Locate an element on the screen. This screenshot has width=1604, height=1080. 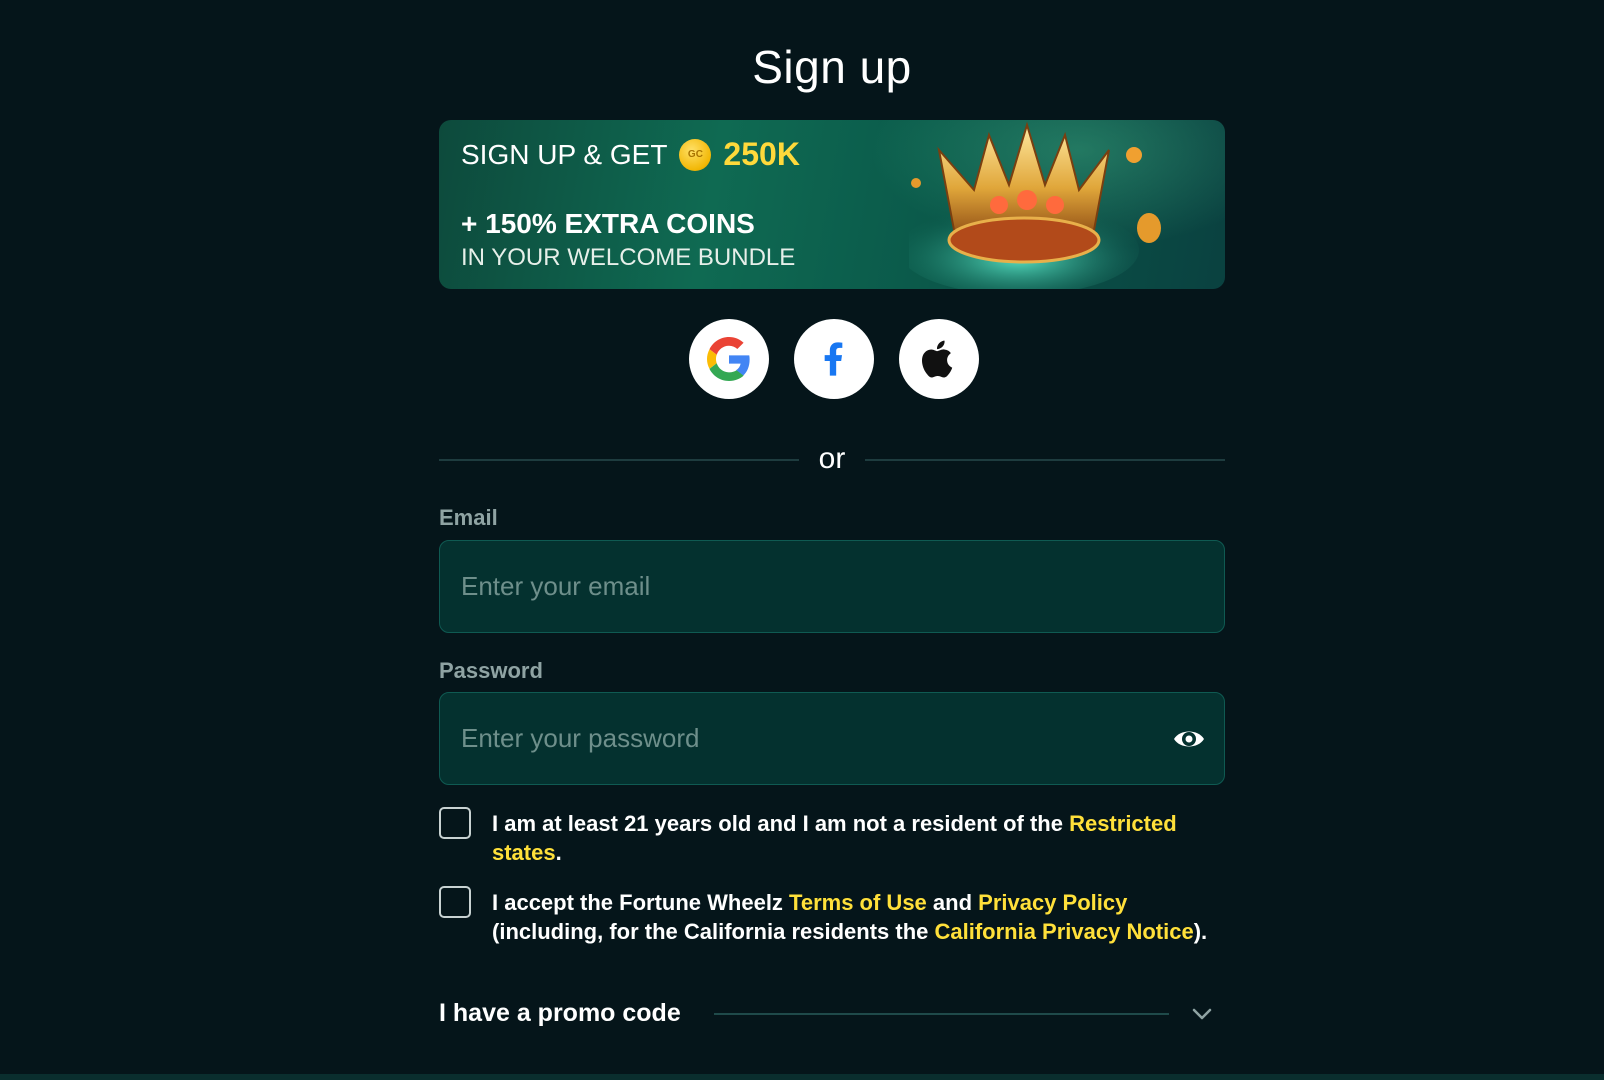
terms-of-use-link: Terms of Use is located at coordinates (858, 902).